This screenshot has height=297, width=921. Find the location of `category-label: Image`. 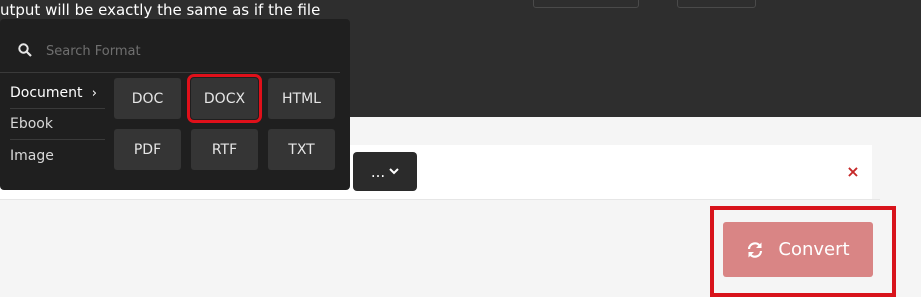

category-label: Image is located at coordinates (32, 155).